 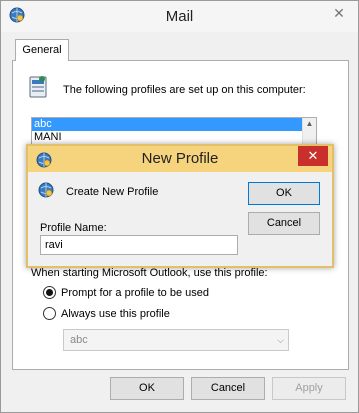 What do you see at coordinates (228, 388) in the screenshot?
I see `cancel-button: Cancel` at bounding box center [228, 388].